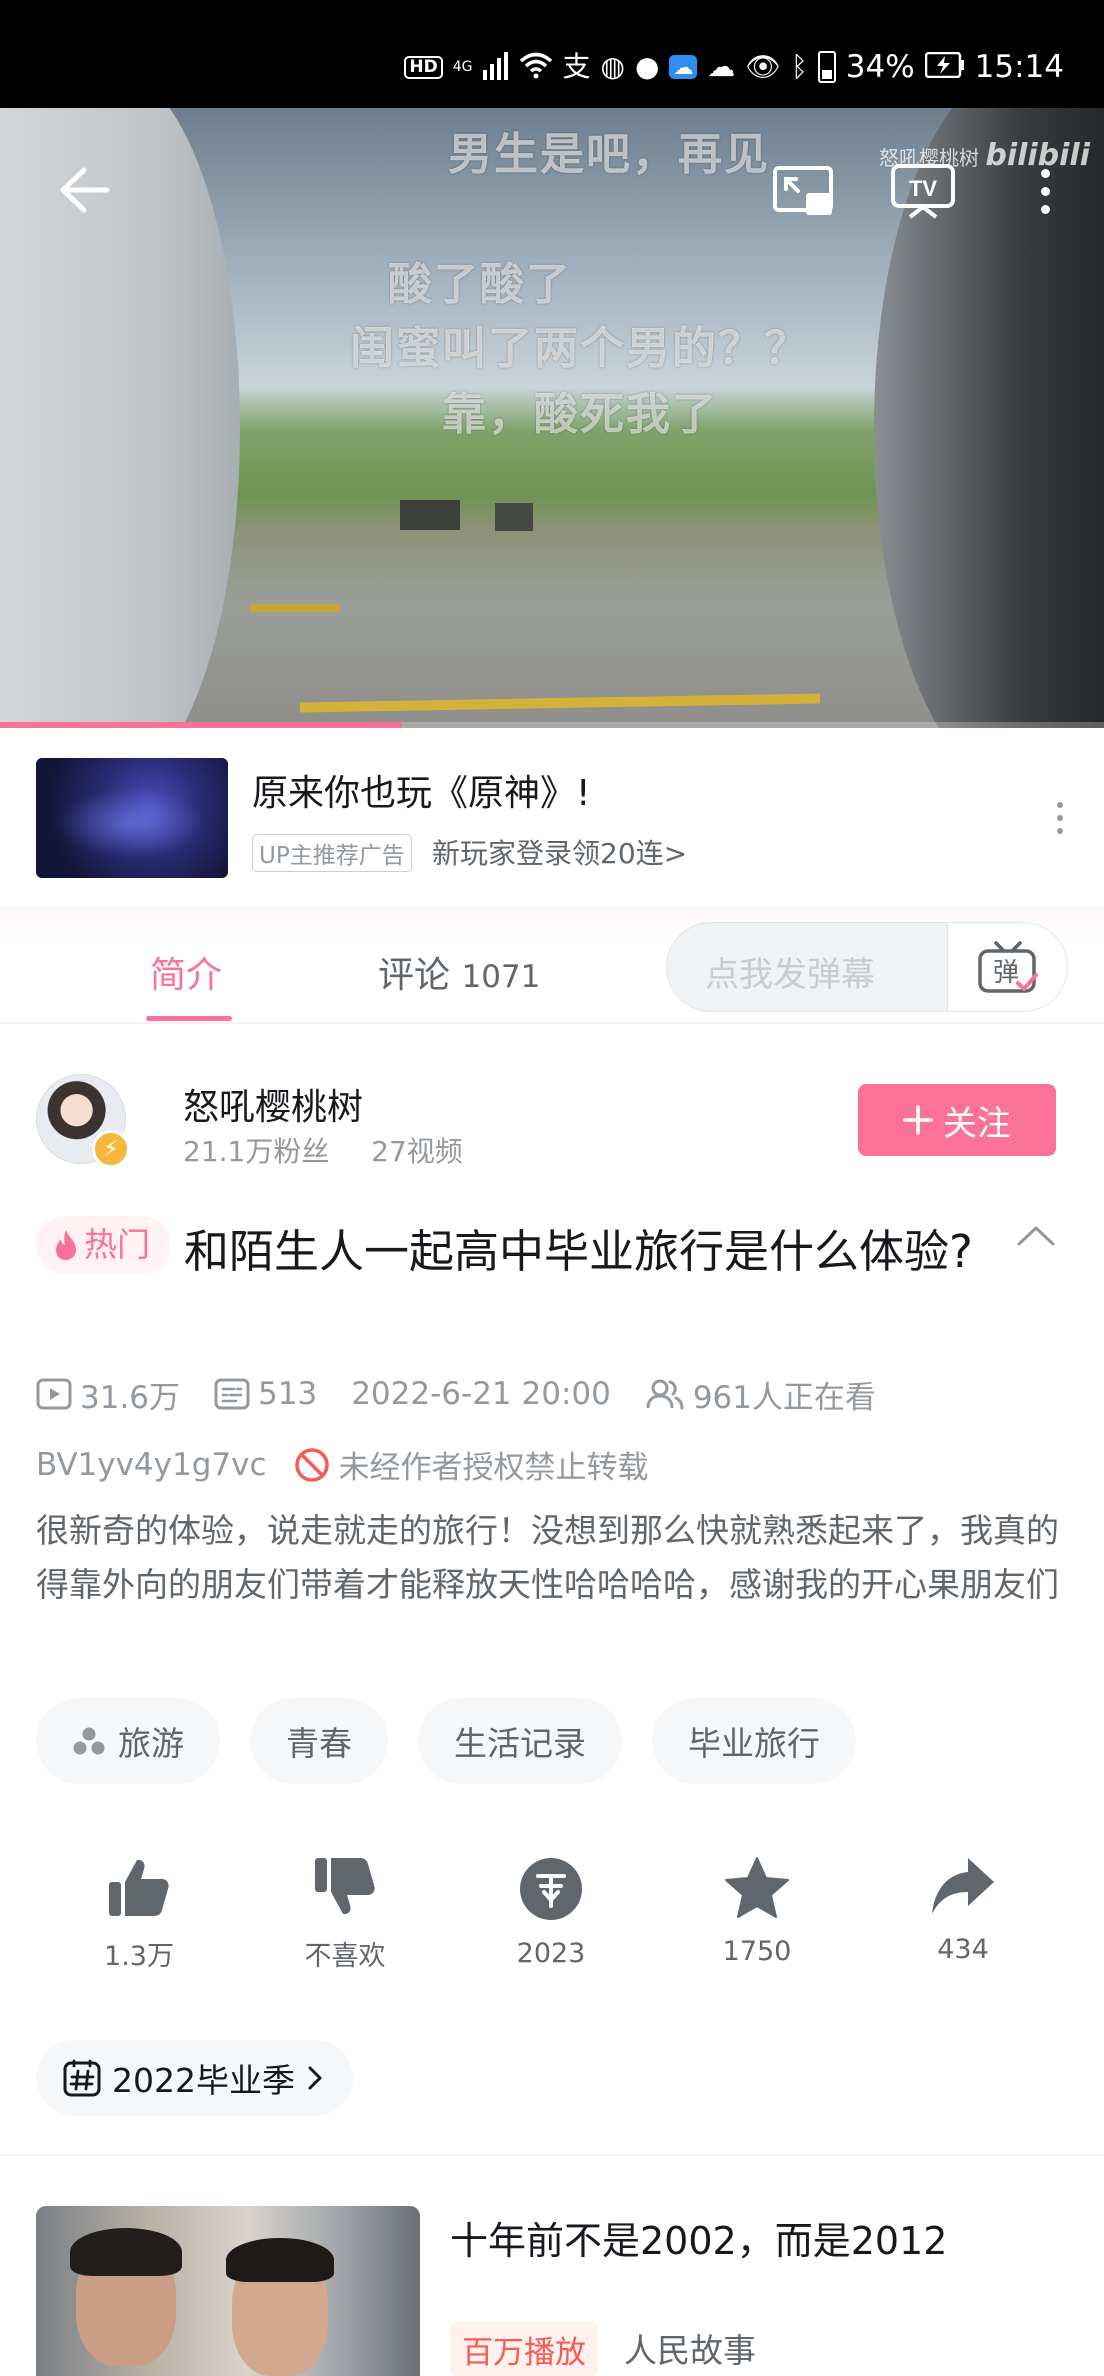 The image size is (1104, 2376). I want to click on danmaku-input: 点我发弹幕 弹, so click(867, 967).